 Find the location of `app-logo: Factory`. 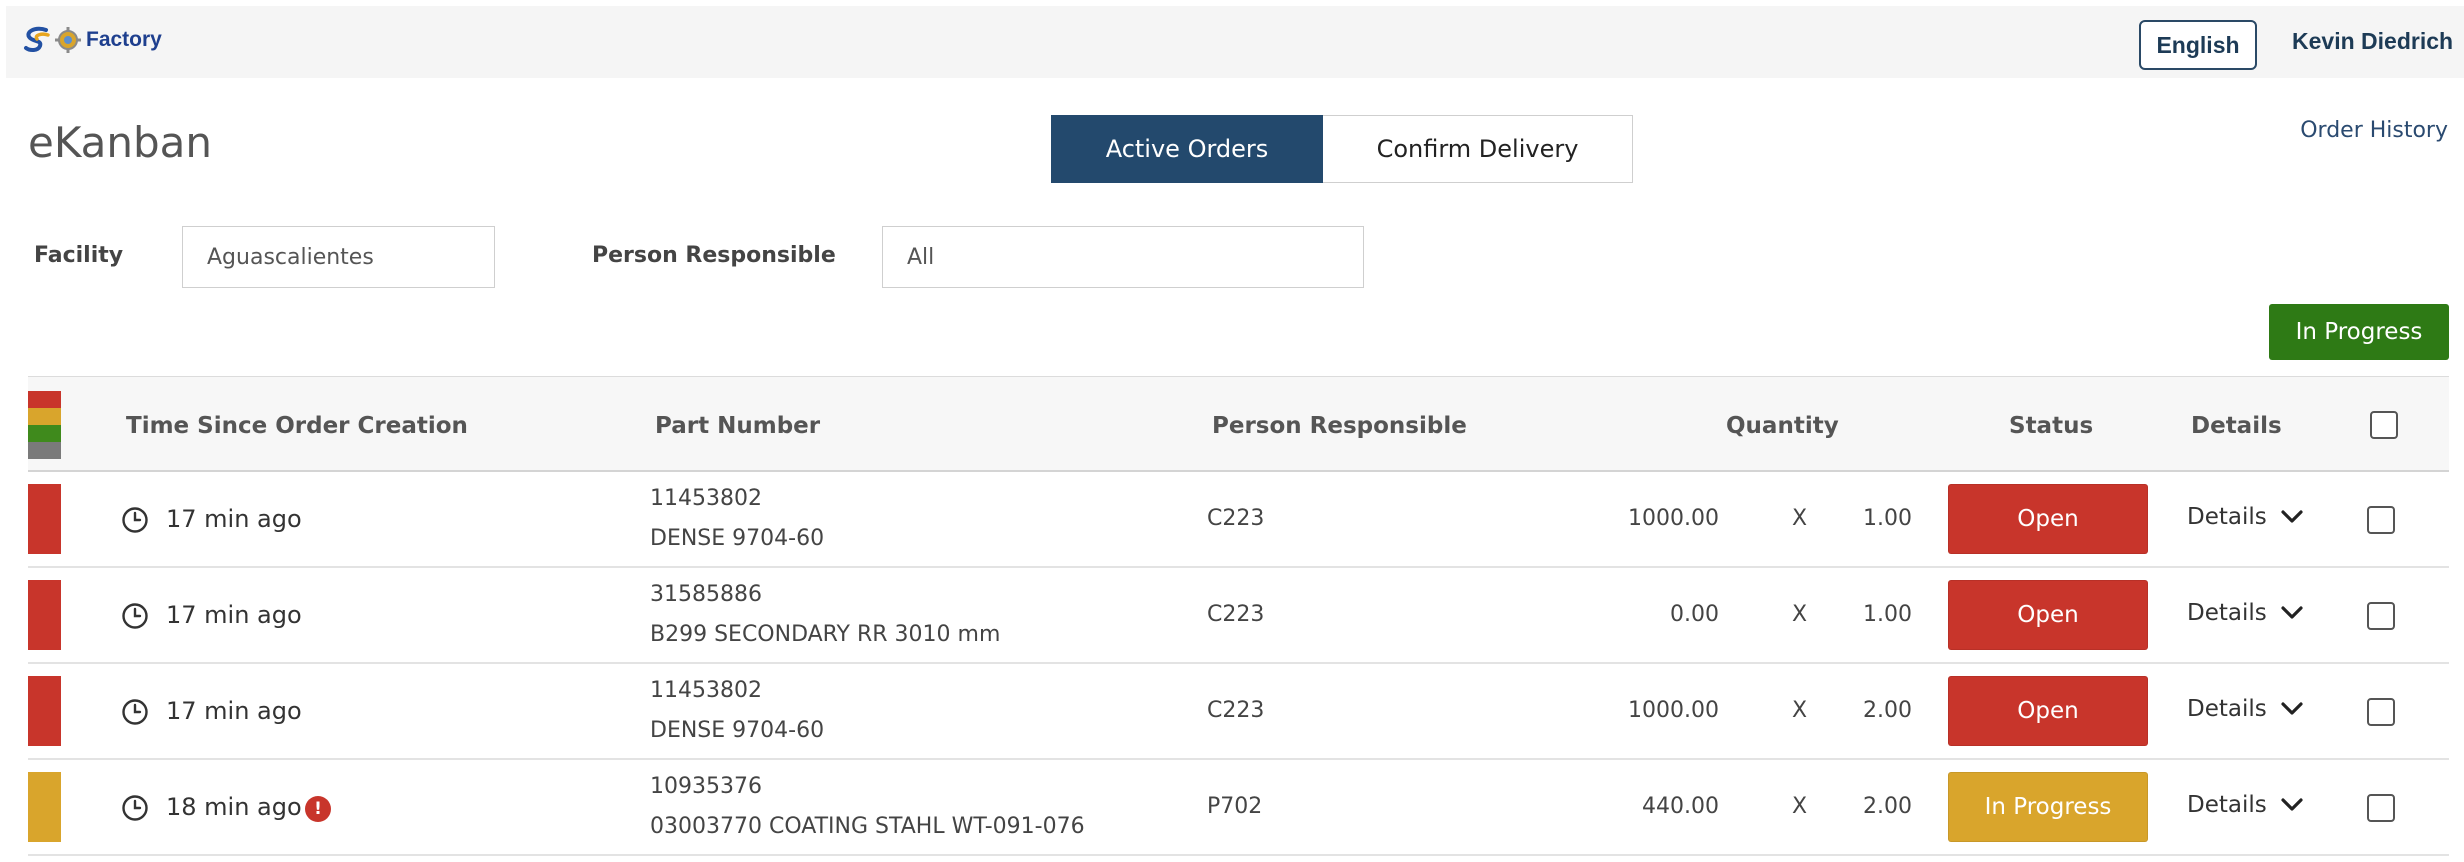

app-logo: Factory is located at coordinates (92, 40).